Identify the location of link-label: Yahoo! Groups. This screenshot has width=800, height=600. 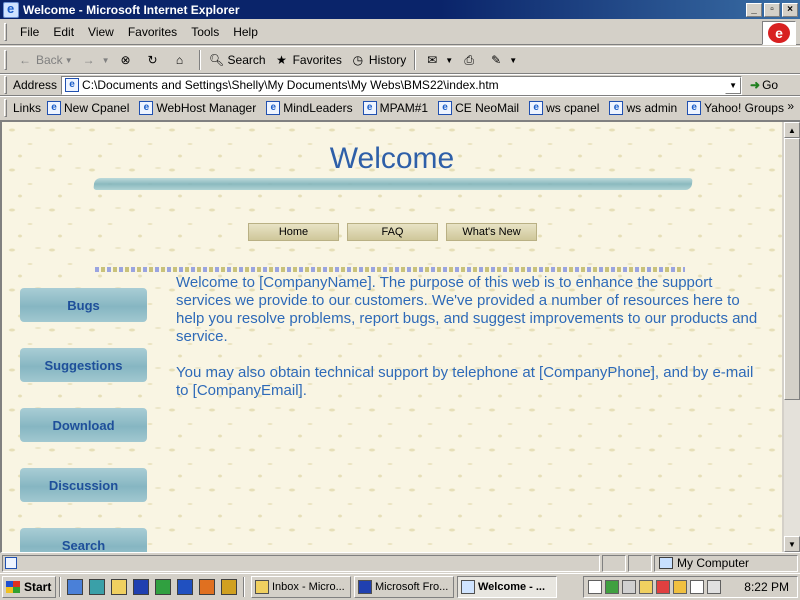
(744, 107).